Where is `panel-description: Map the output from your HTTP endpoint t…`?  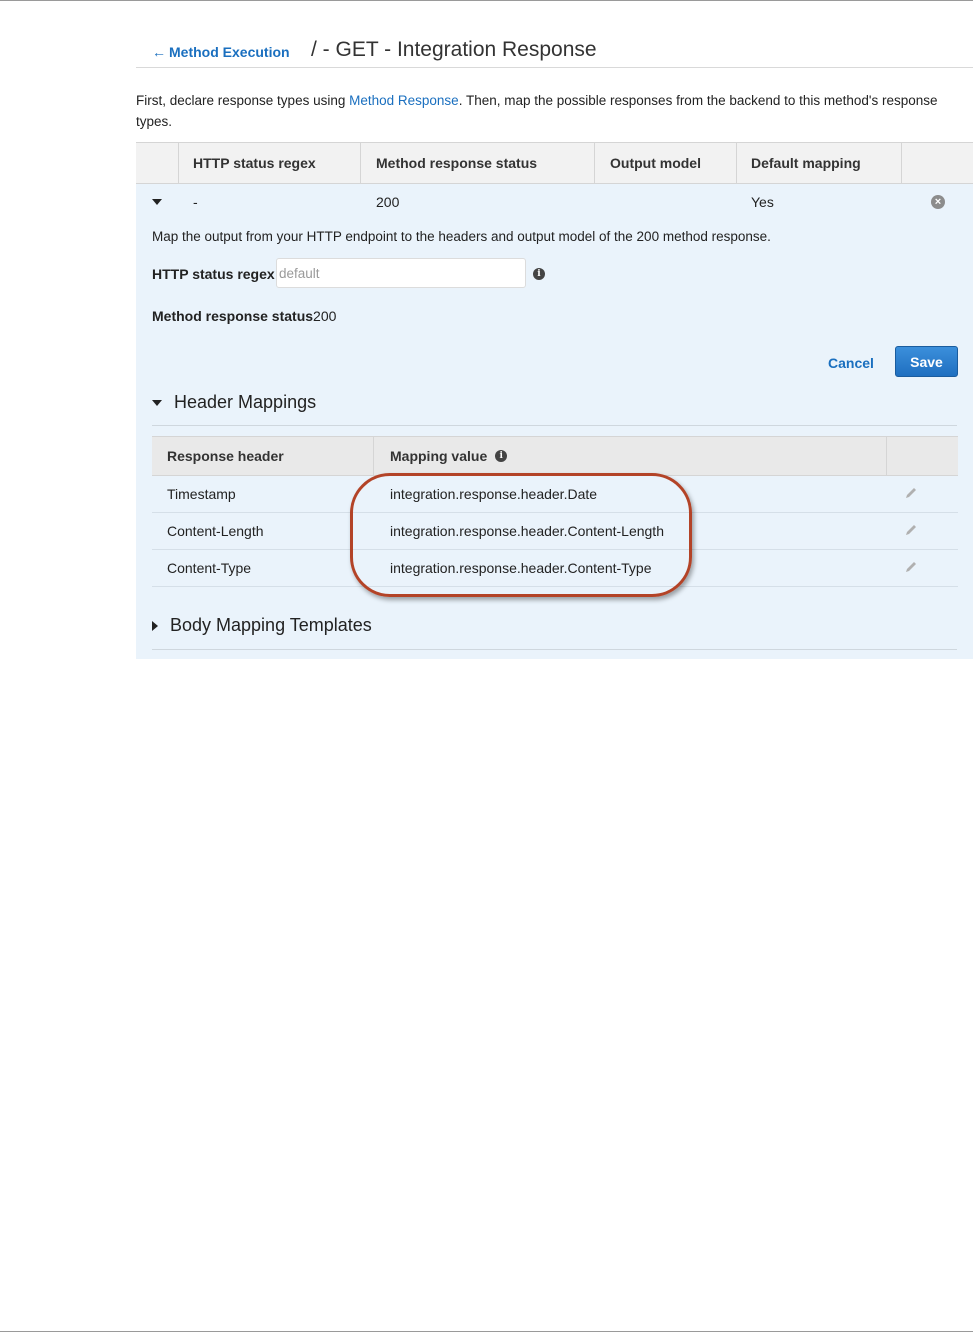
panel-description: Map the output from your HTTP endpoint t… is located at coordinates (461, 236).